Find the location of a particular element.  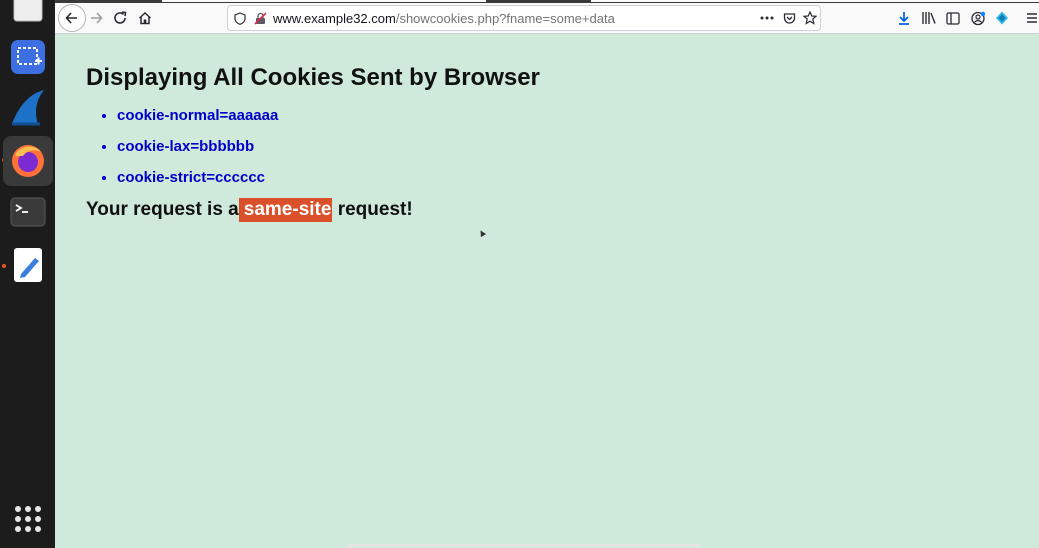

home-icon is located at coordinates (145, 18).